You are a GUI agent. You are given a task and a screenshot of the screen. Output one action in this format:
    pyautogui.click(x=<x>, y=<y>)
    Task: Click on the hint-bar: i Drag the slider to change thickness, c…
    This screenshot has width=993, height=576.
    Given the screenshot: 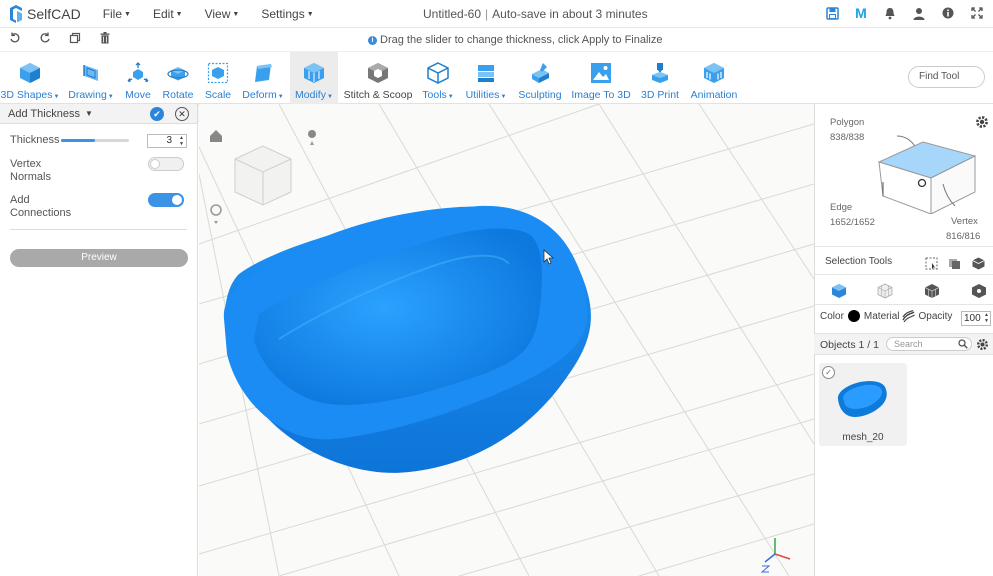 What is the action you would take?
    pyautogui.click(x=496, y=40)
    